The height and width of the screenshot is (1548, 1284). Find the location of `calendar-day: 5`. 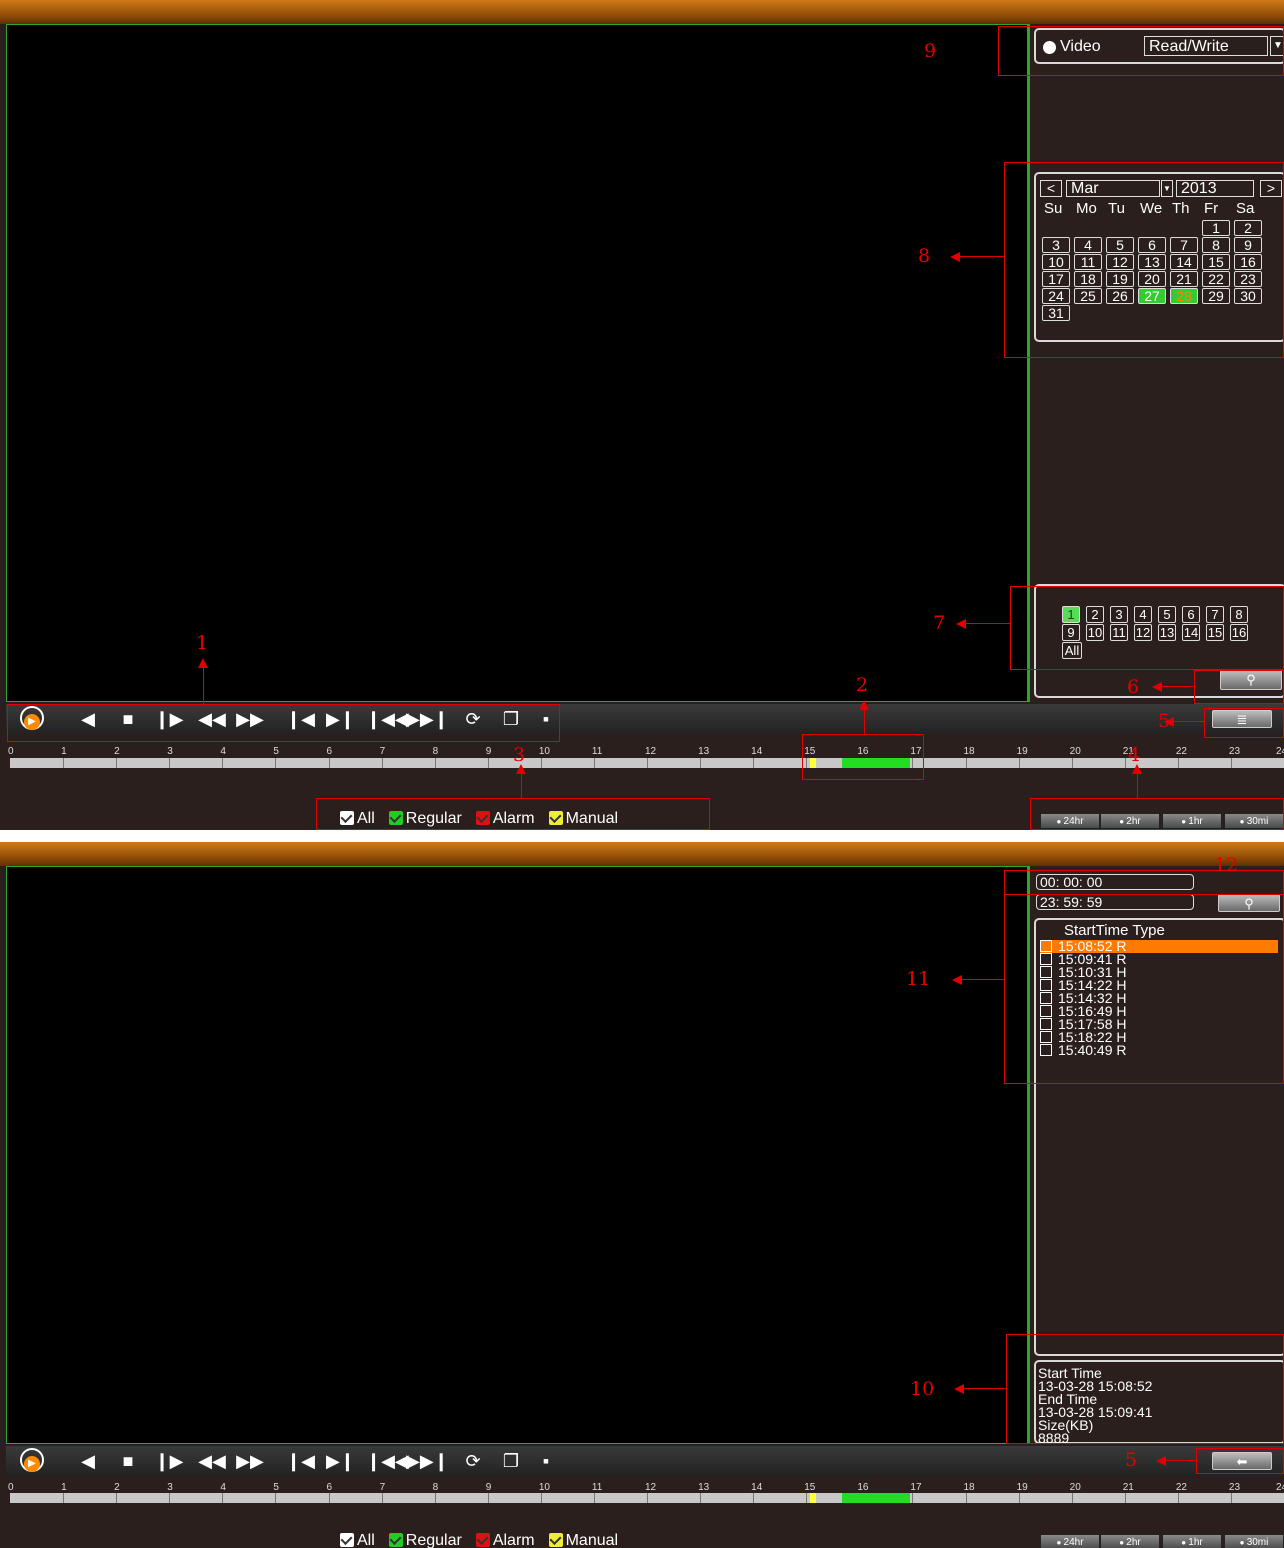

calendar-day: 5 is located at coordinates (1120, 245).